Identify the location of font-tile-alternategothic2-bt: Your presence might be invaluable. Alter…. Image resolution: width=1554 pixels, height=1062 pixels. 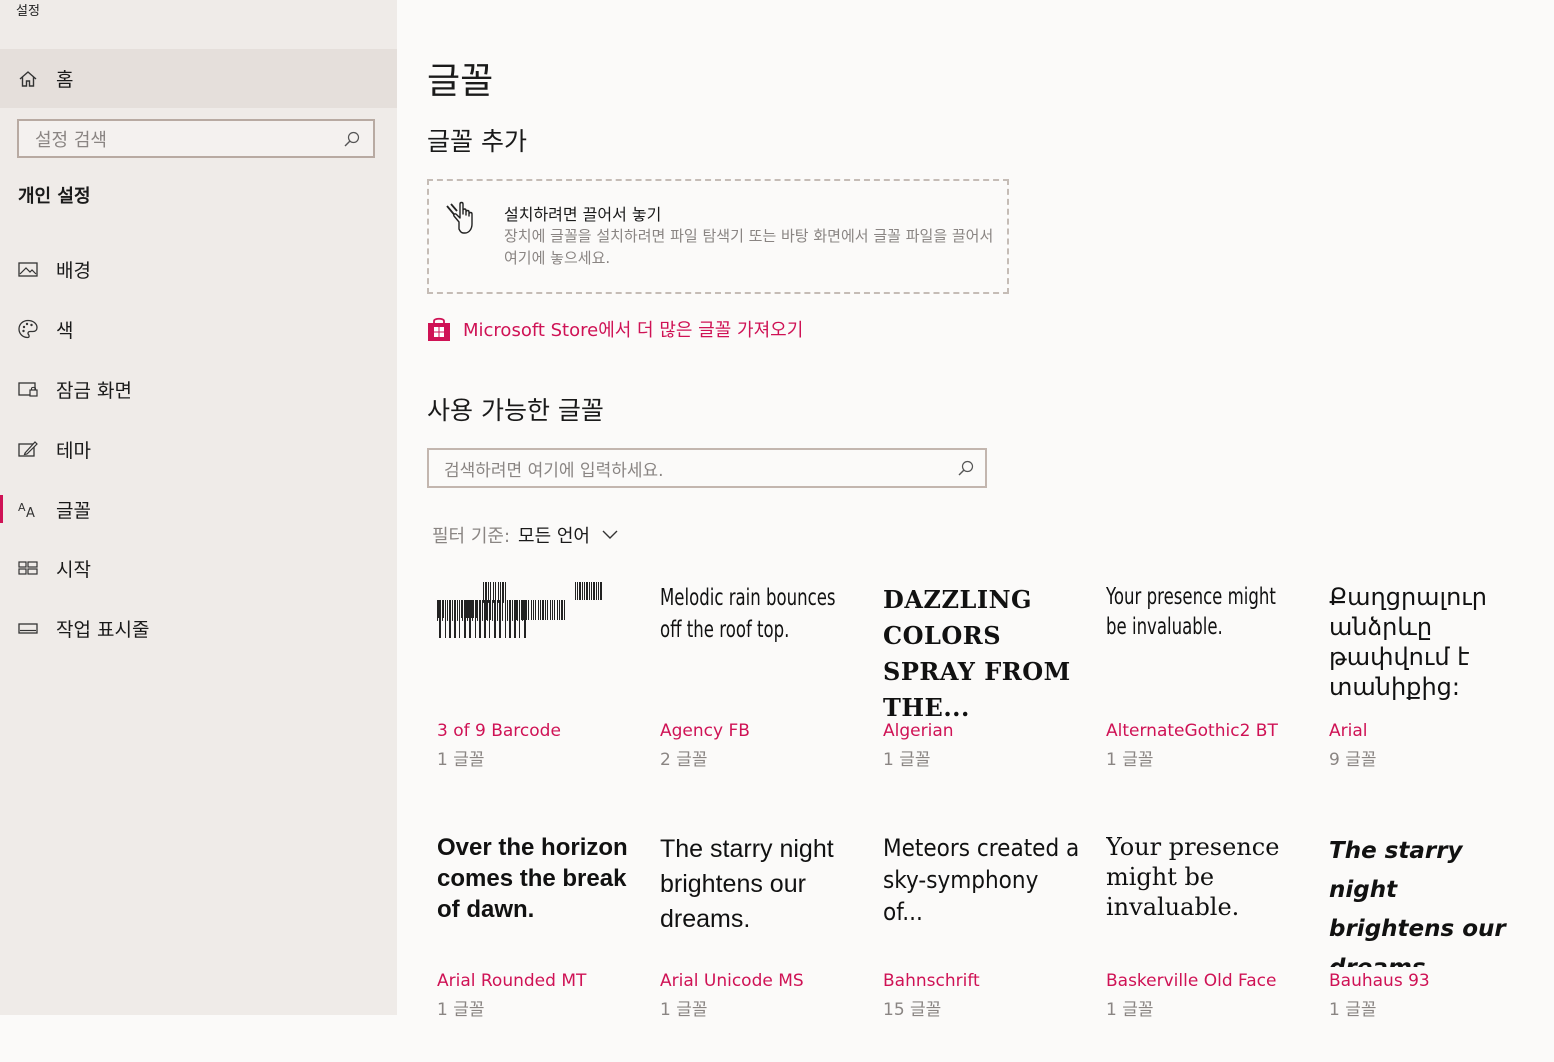
(1206, 697).